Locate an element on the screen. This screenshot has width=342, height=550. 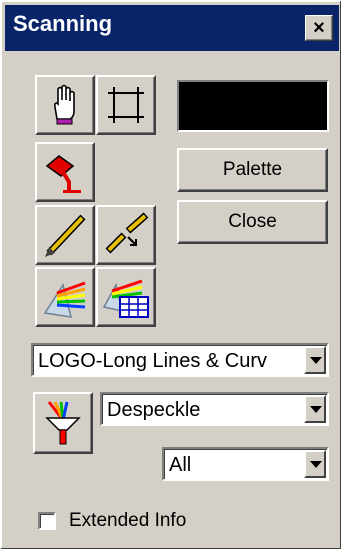
pen-arrow-icon is located at coordinates (127, 233).